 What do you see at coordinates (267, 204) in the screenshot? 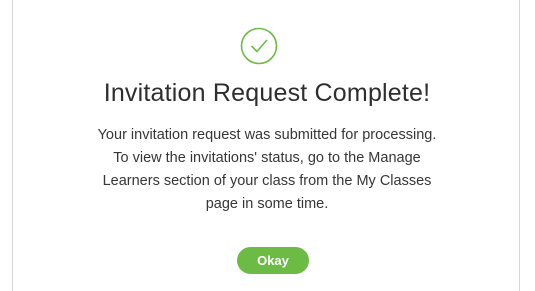
I see `message-line: page in some time.` at bounding box center [267, 204].